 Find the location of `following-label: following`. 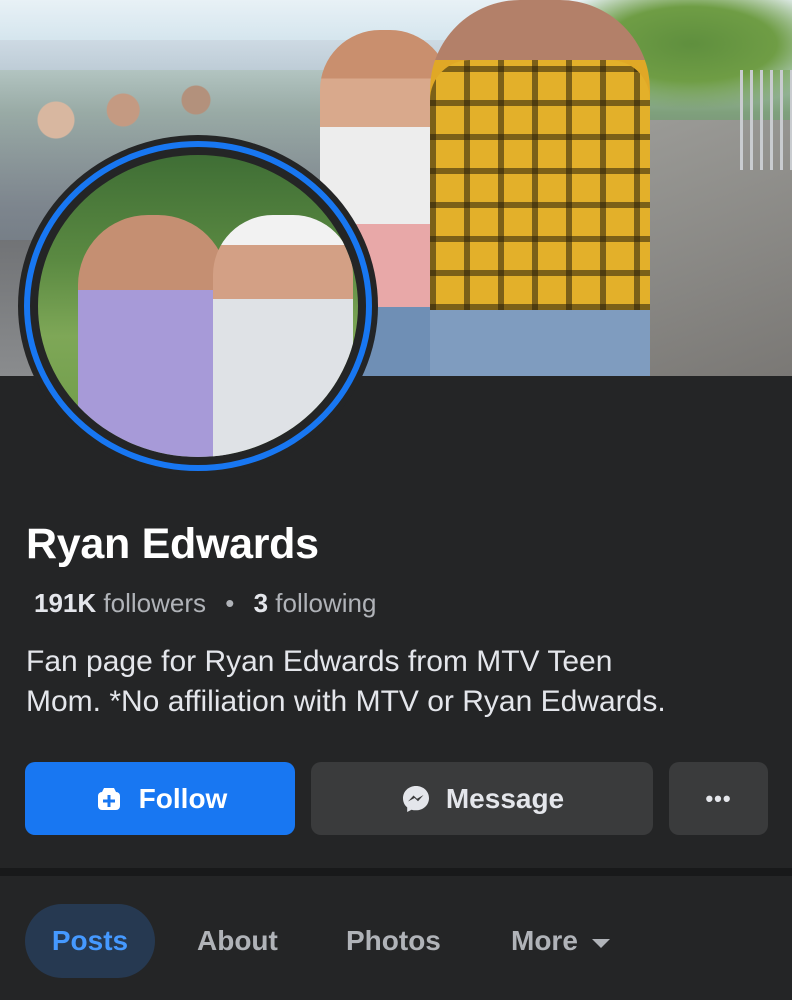

following-label: following is located at coordinates (325, 603).